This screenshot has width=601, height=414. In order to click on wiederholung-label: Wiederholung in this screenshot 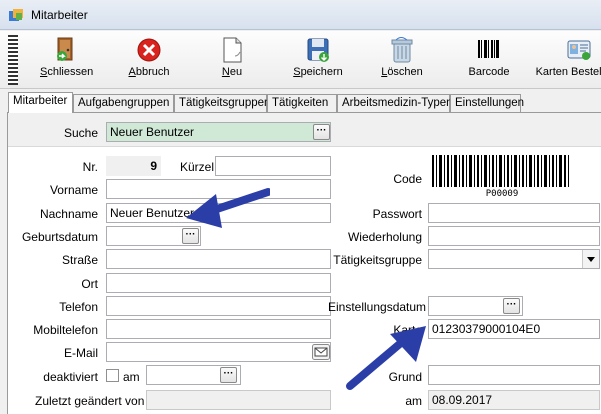, I will do `click(384, 237)`.